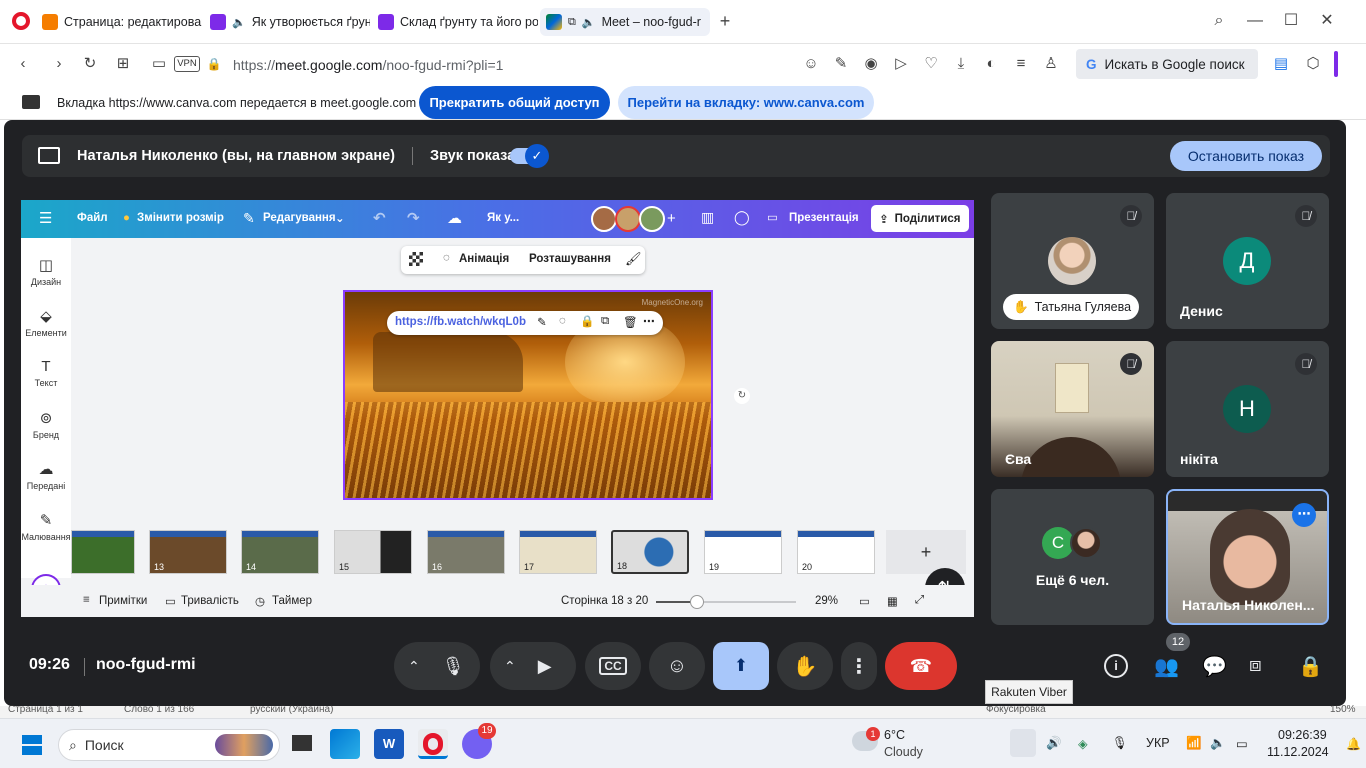 The width and height of the screenshot is (1366, 768). Describe the element at coordinates (479, 741) in the screenshot. I see `viber-icon: 19` at that location.